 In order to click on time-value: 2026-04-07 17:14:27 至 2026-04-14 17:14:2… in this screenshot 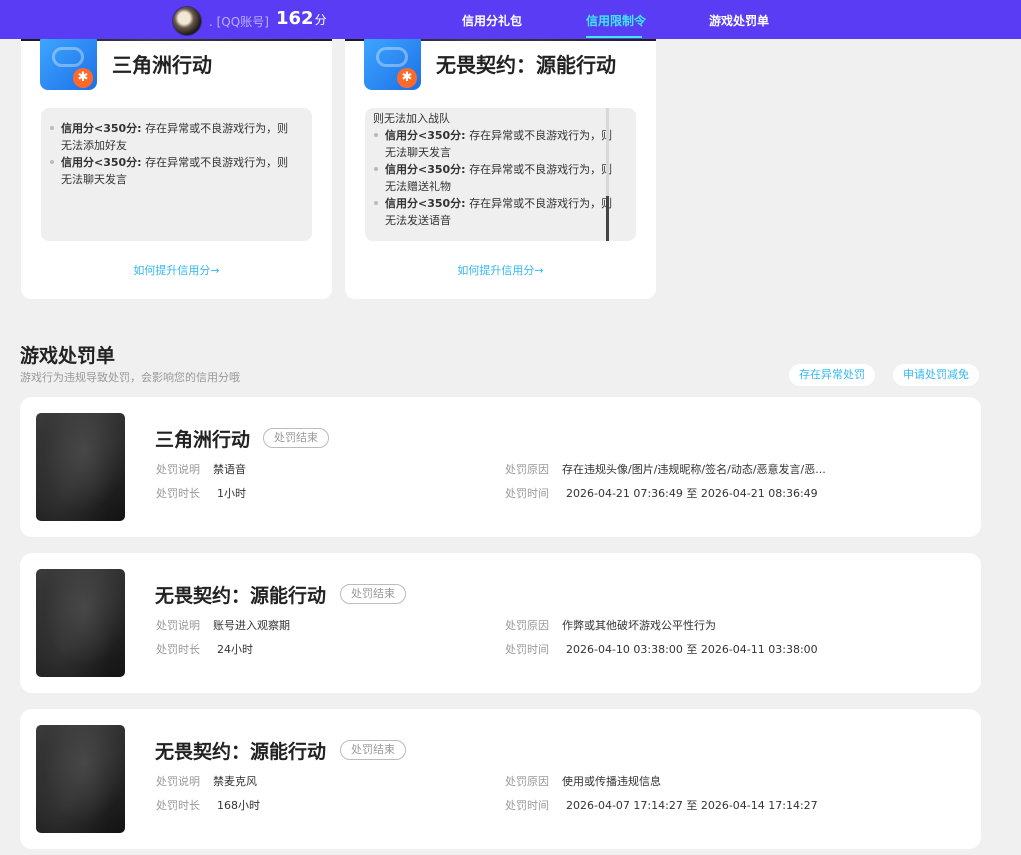, I will do `click(692, 805)`.